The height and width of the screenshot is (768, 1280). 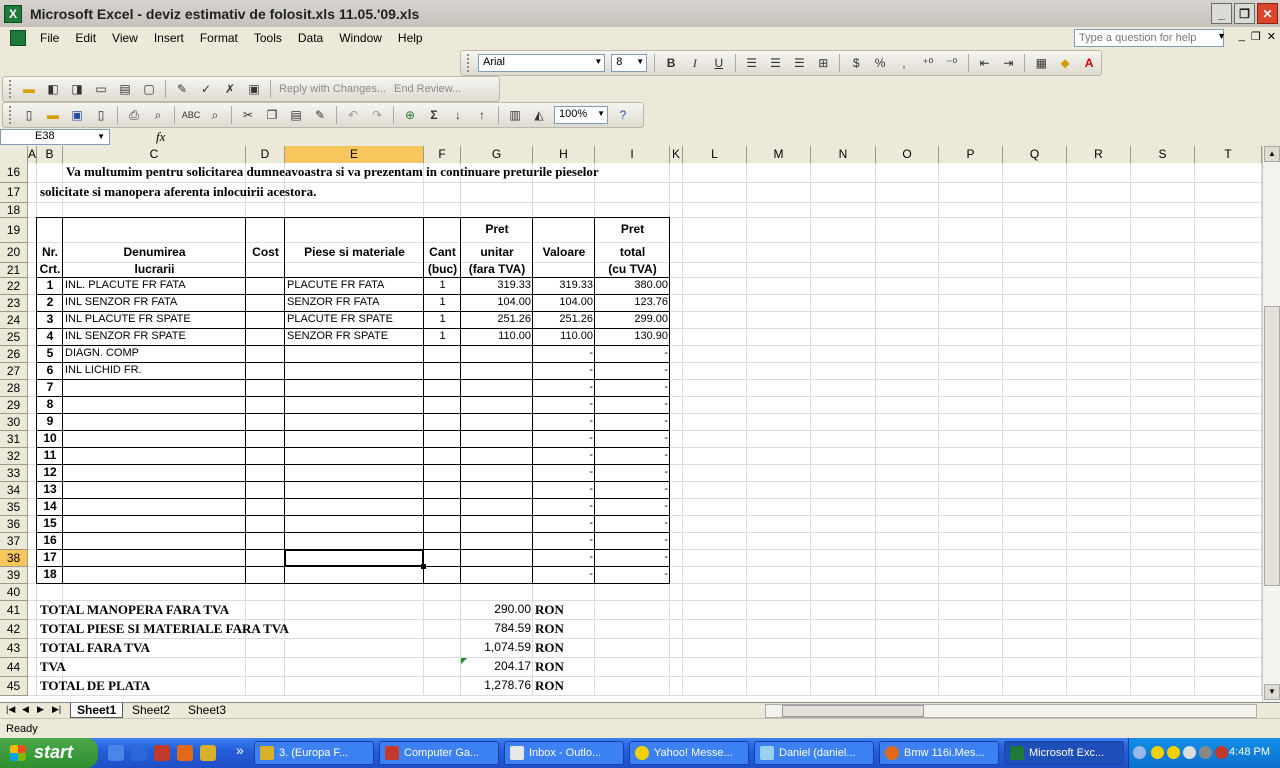 What do you see at coordinates (248, 115) in the screenshot?
I see `cut-icon: ✂` at bounding box center [248, 115].